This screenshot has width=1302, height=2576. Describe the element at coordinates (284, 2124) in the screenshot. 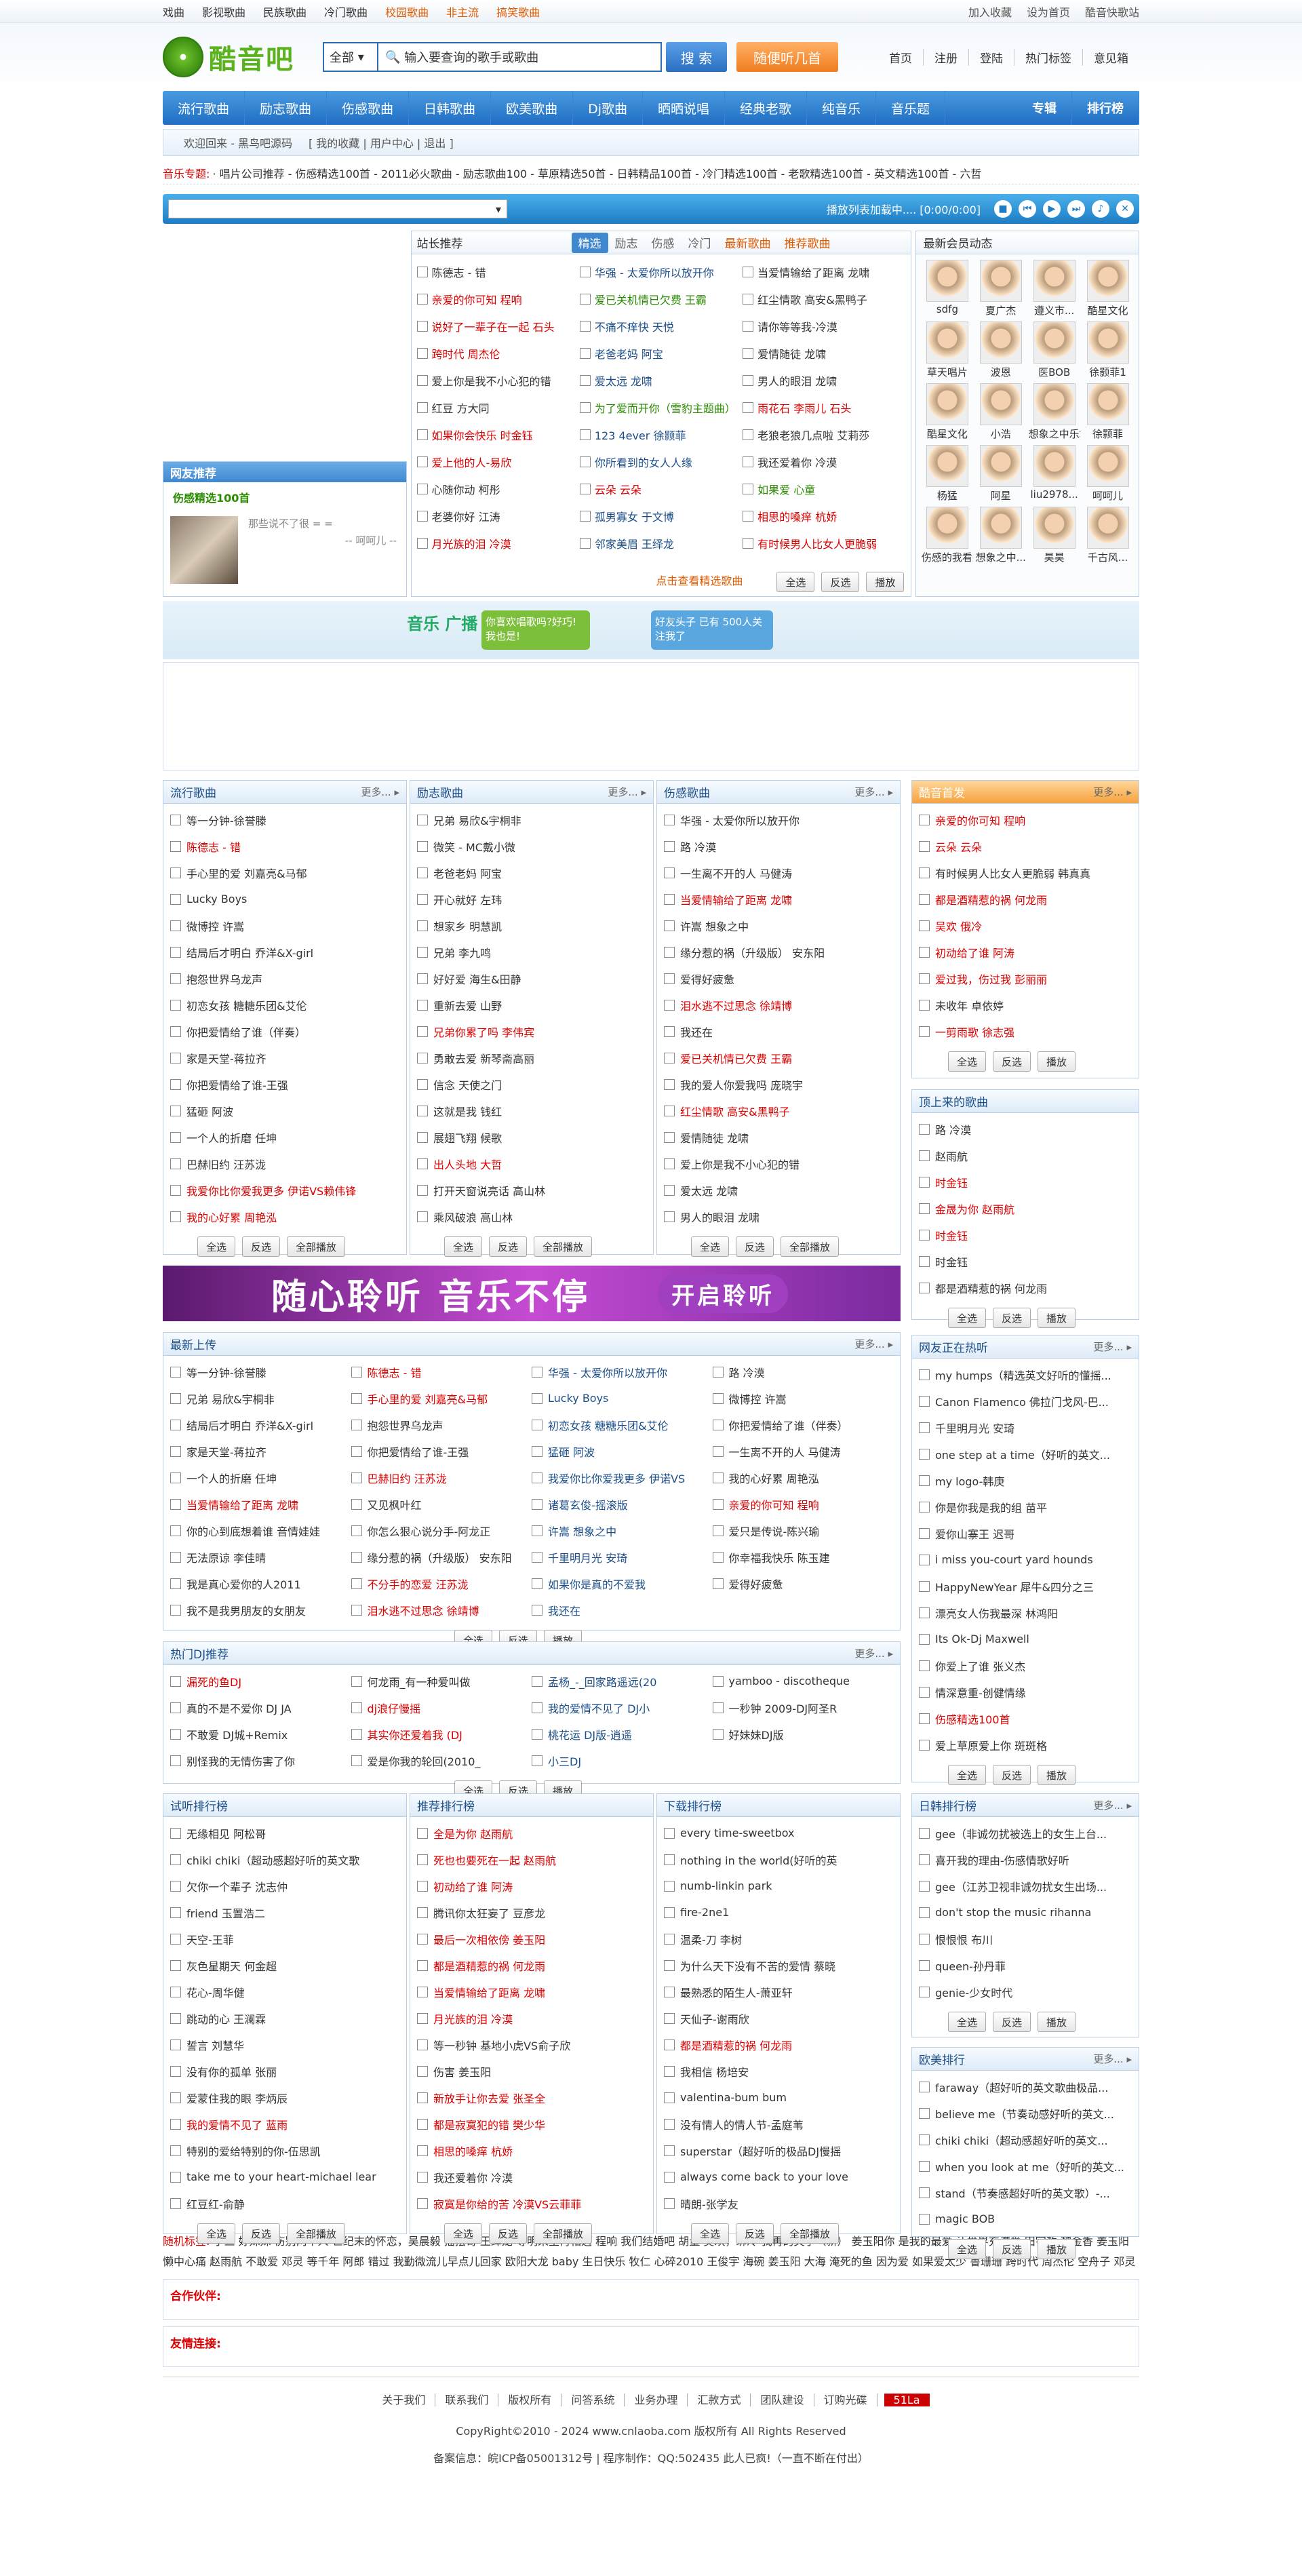

I see `song-item: 我的爱情不见了 蓝雨` at that location.